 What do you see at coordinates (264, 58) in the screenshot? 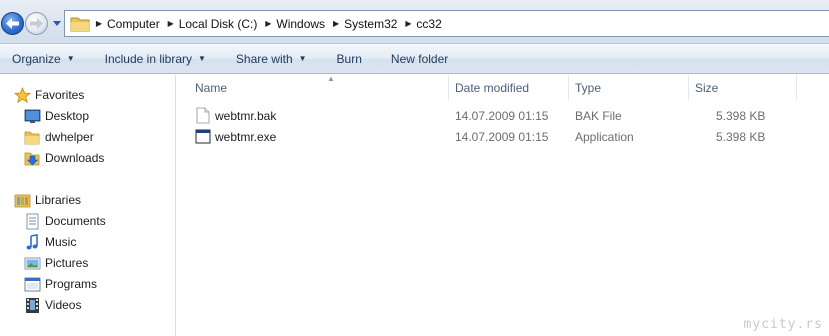
I see `share-with-label: Share with` at bounding box center [264, 58].